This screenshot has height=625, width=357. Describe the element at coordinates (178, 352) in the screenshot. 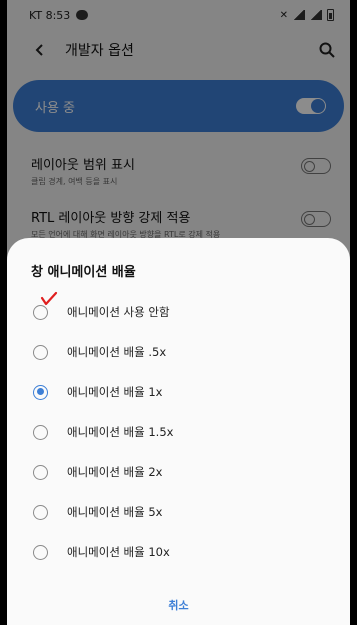

I see `option-scale-0-5x: 애니메이션 배율 .5x` at that location.